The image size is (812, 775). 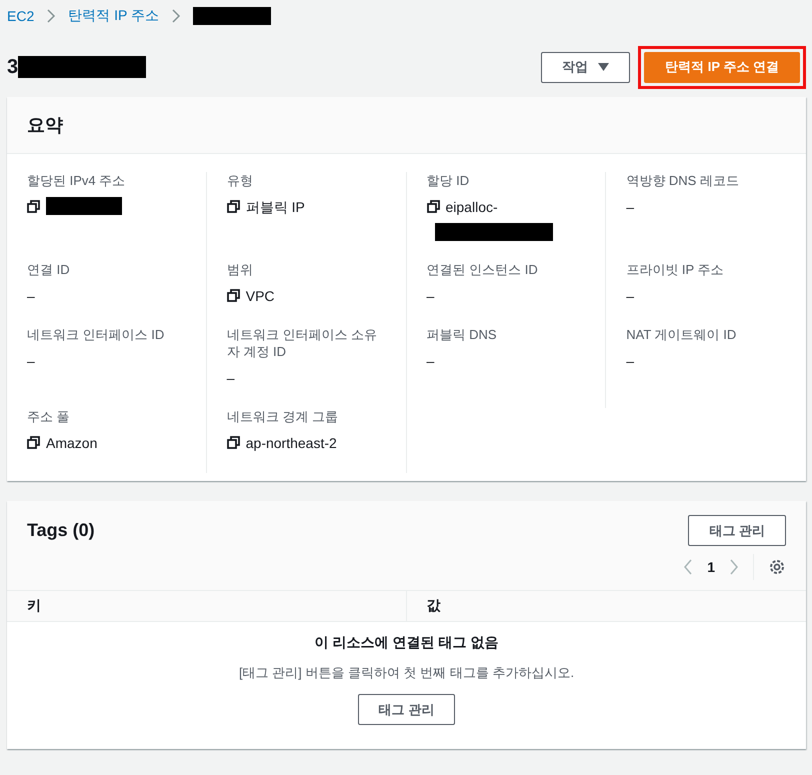 I want to click on breadcrumb-link: EC2, so click(x=20, y=16).